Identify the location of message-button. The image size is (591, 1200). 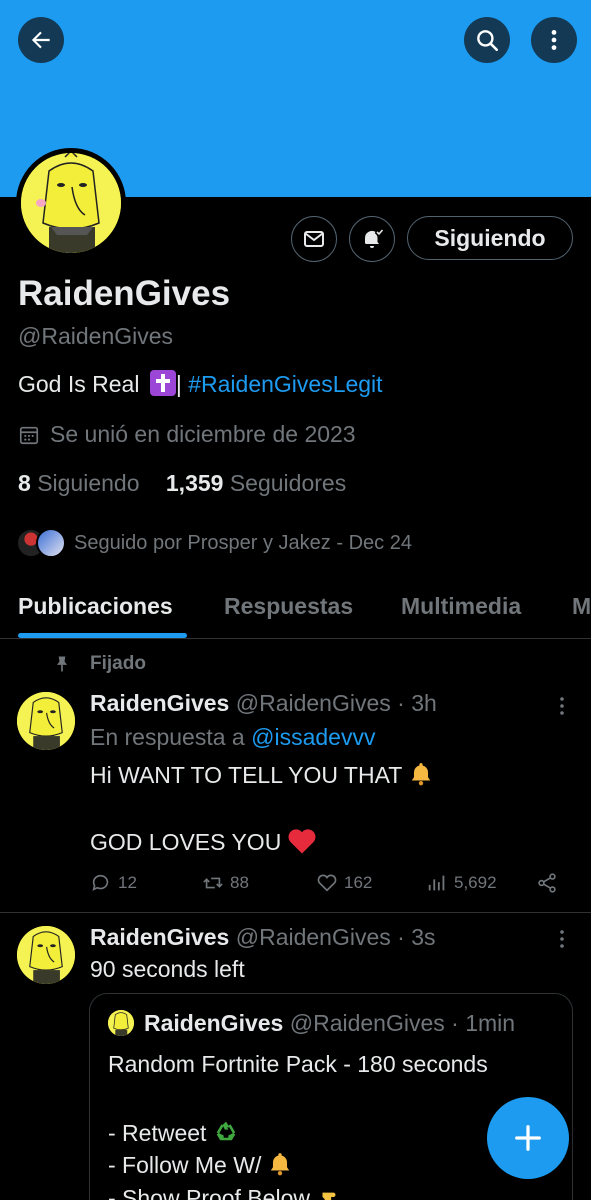
(314, 239).